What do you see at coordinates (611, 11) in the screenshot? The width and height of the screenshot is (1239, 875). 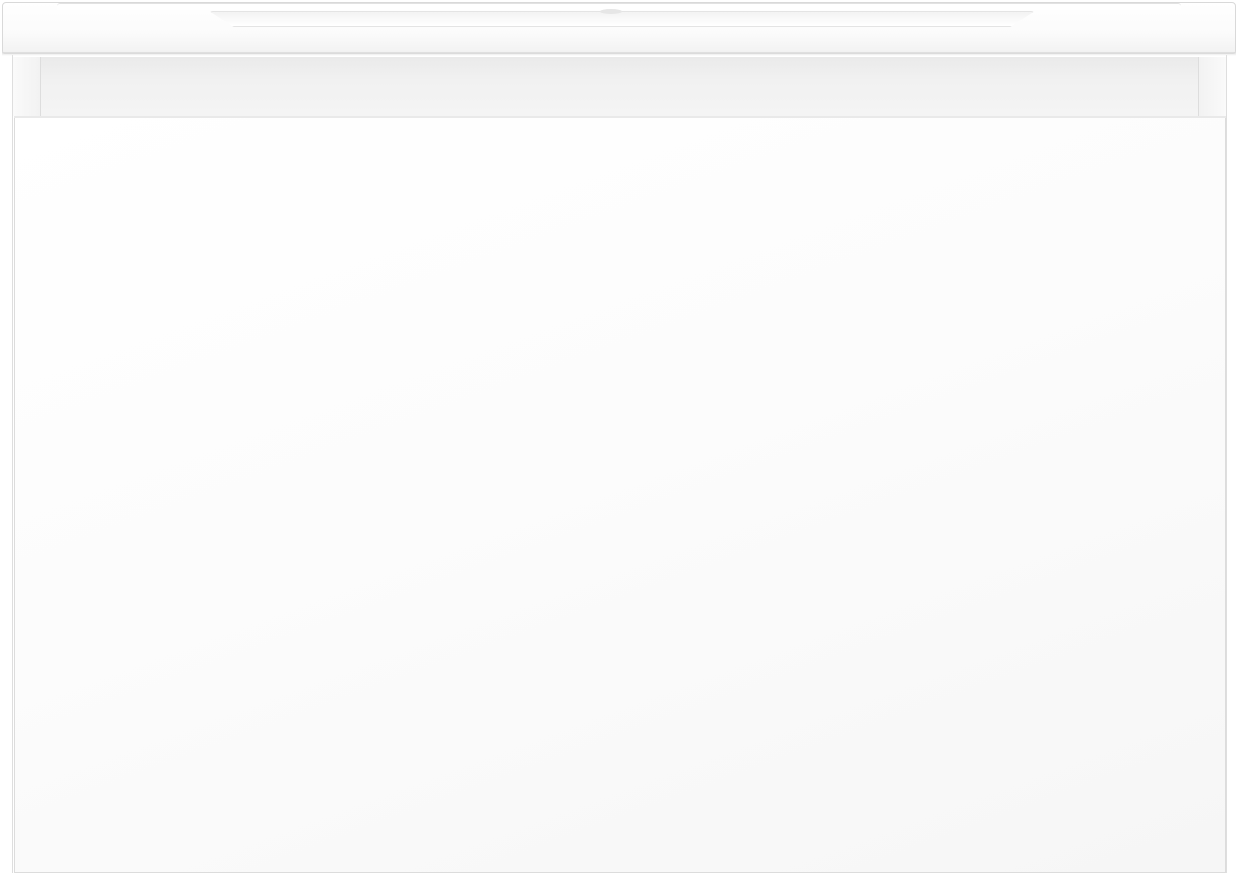 I see `tap-hole` at bounding box center [611, 11].